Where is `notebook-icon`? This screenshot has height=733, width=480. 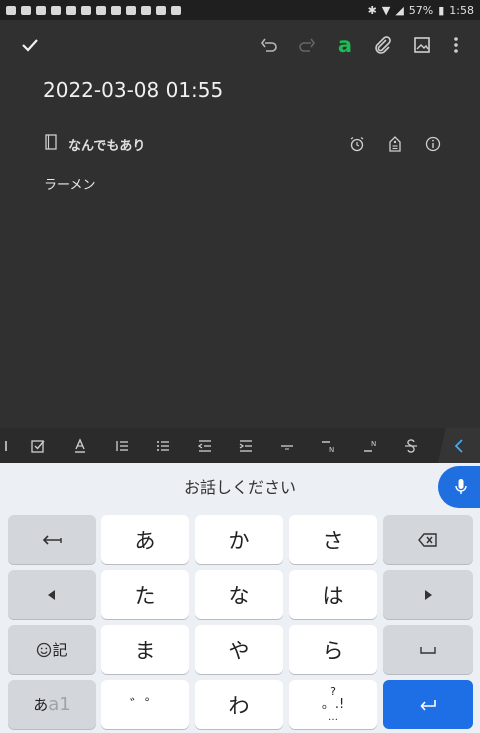
notebook-icon is located at coordinates (51, 144).